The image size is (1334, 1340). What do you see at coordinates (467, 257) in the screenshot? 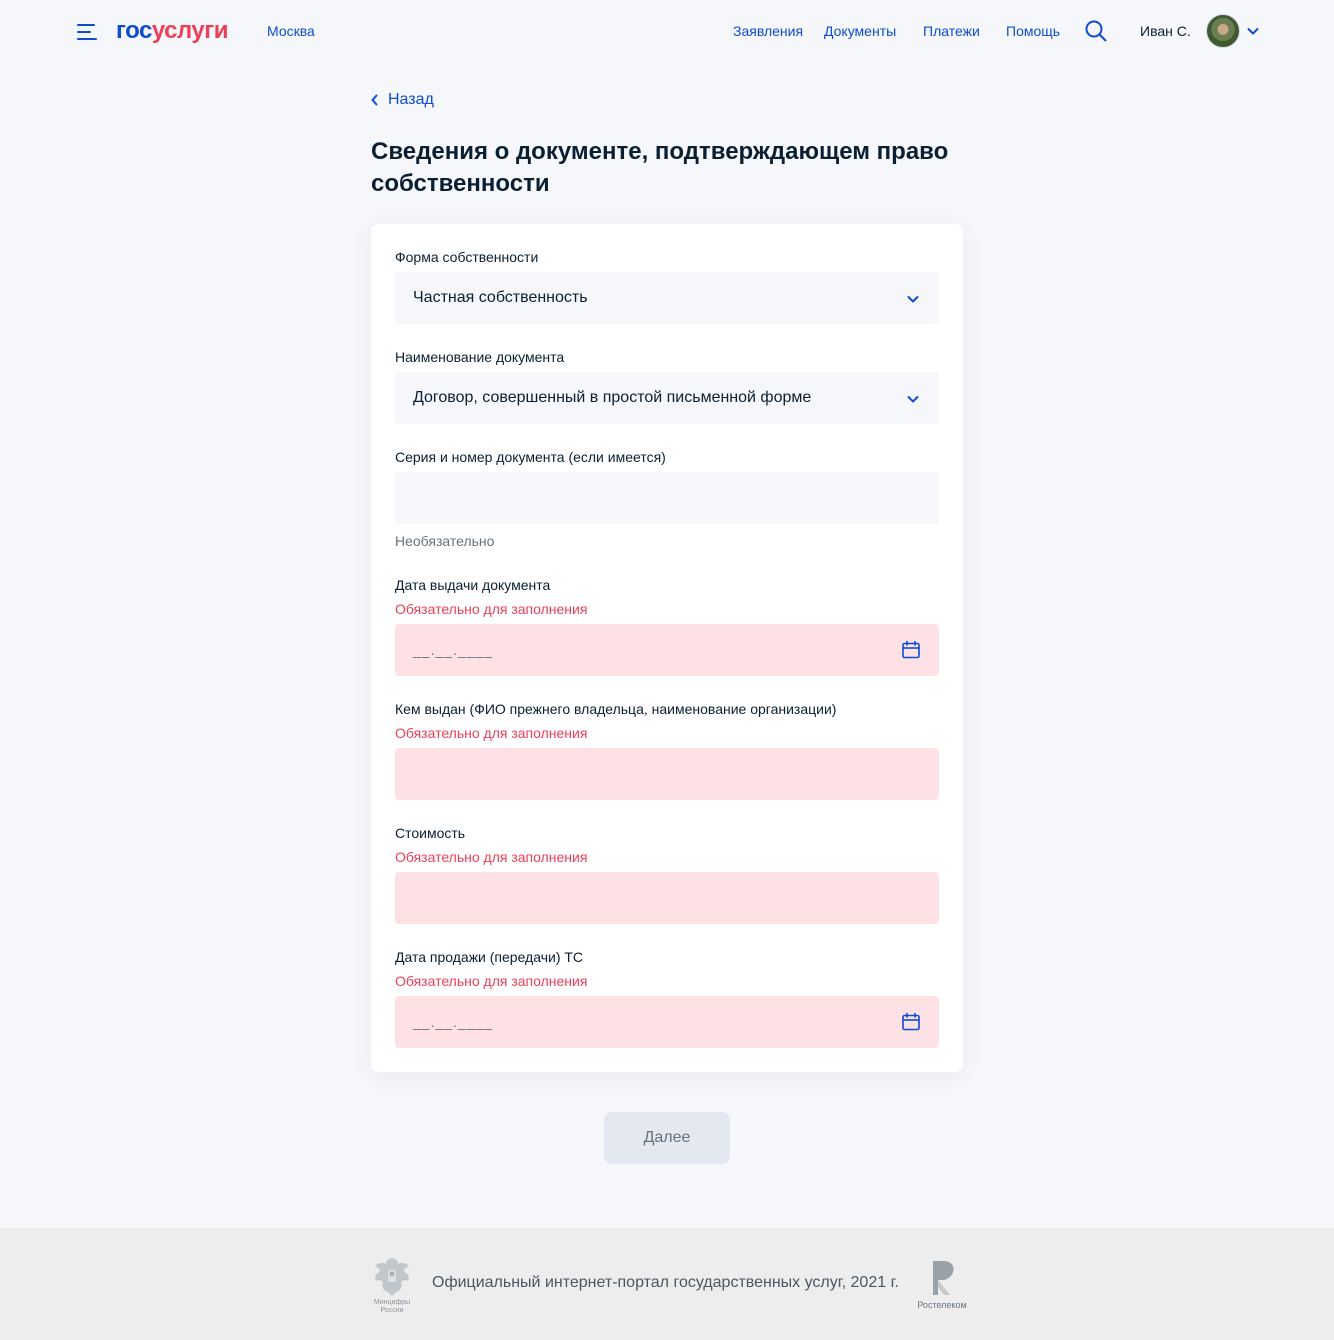
I see `ownership-label: Форма собственности` at bounding box center [467, 257].